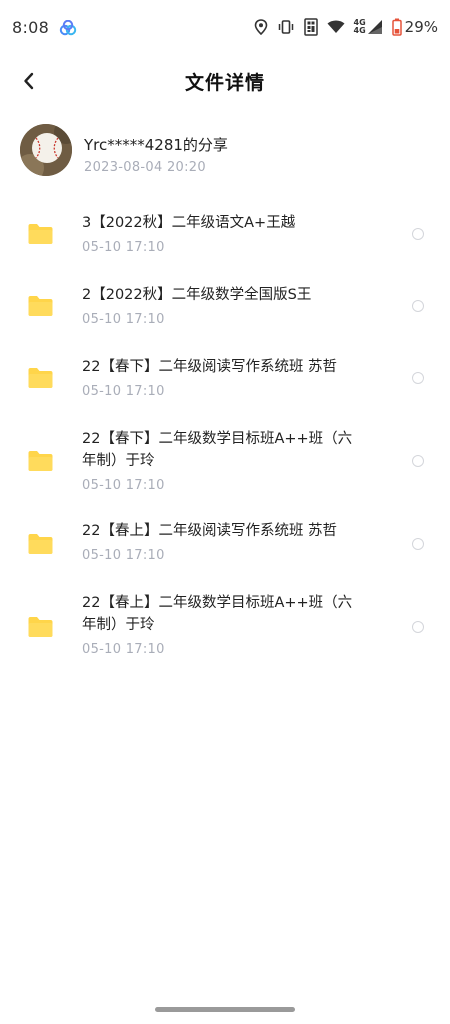 This screenshot has width=450, height=1024. Describe the element at coordinates (261, 27) in the screenshot. I see `location-icon` at that location.